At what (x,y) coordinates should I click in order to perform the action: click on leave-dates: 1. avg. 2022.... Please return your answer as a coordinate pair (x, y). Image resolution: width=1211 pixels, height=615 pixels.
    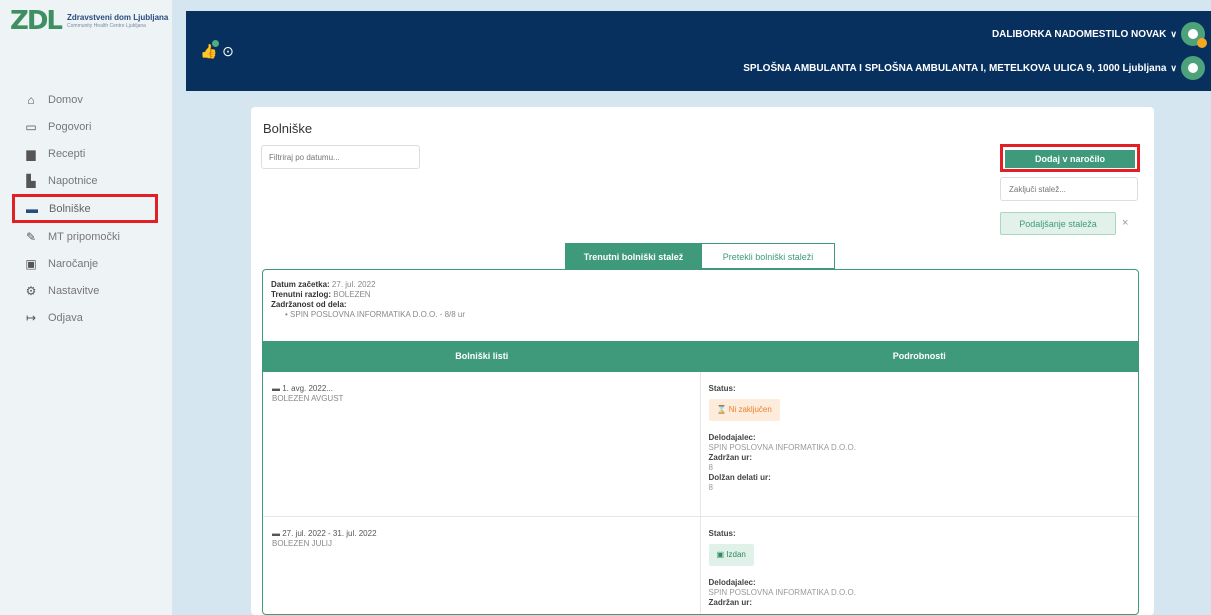
    Looking at the image, I should click on (307, 388).